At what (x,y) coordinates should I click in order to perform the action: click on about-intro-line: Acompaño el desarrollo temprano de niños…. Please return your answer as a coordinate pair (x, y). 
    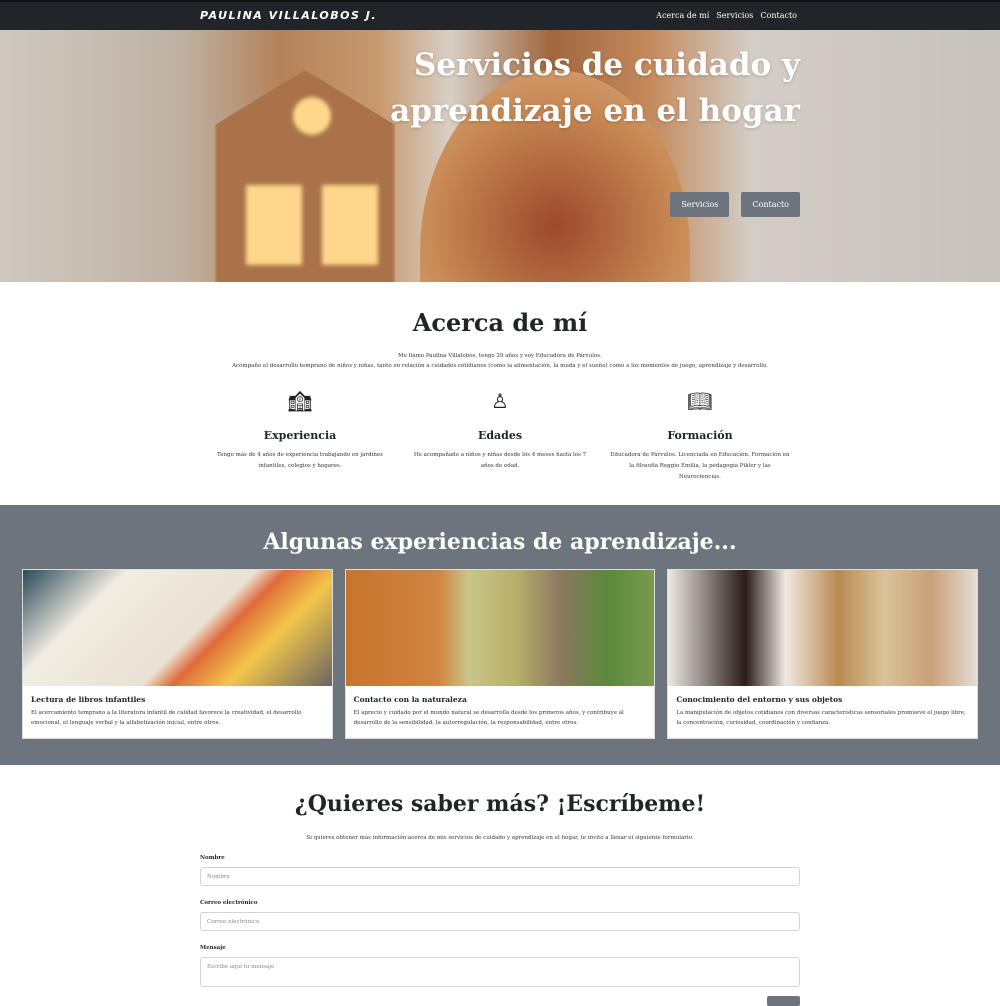
    Looking at the image, I should click on (500, 366).